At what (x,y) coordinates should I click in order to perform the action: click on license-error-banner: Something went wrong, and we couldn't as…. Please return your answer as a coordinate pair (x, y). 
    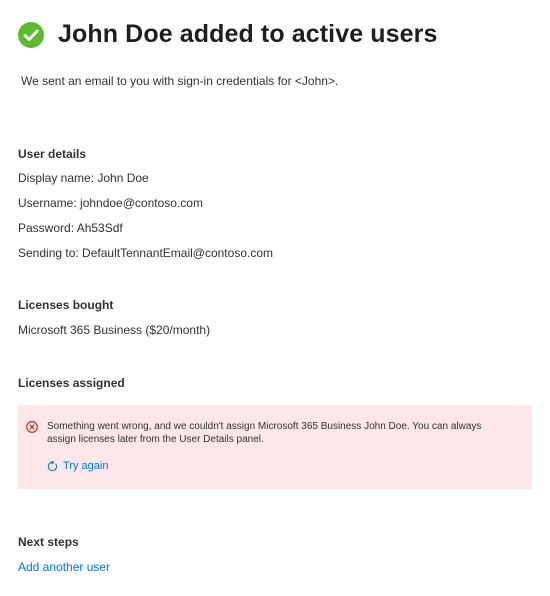
    Looking at the image, I should click on (275, 447).